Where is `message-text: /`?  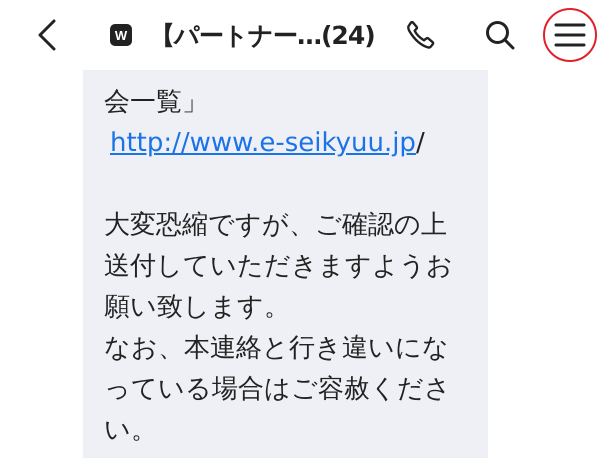
message-text: / is located at coordinates (420, 143).